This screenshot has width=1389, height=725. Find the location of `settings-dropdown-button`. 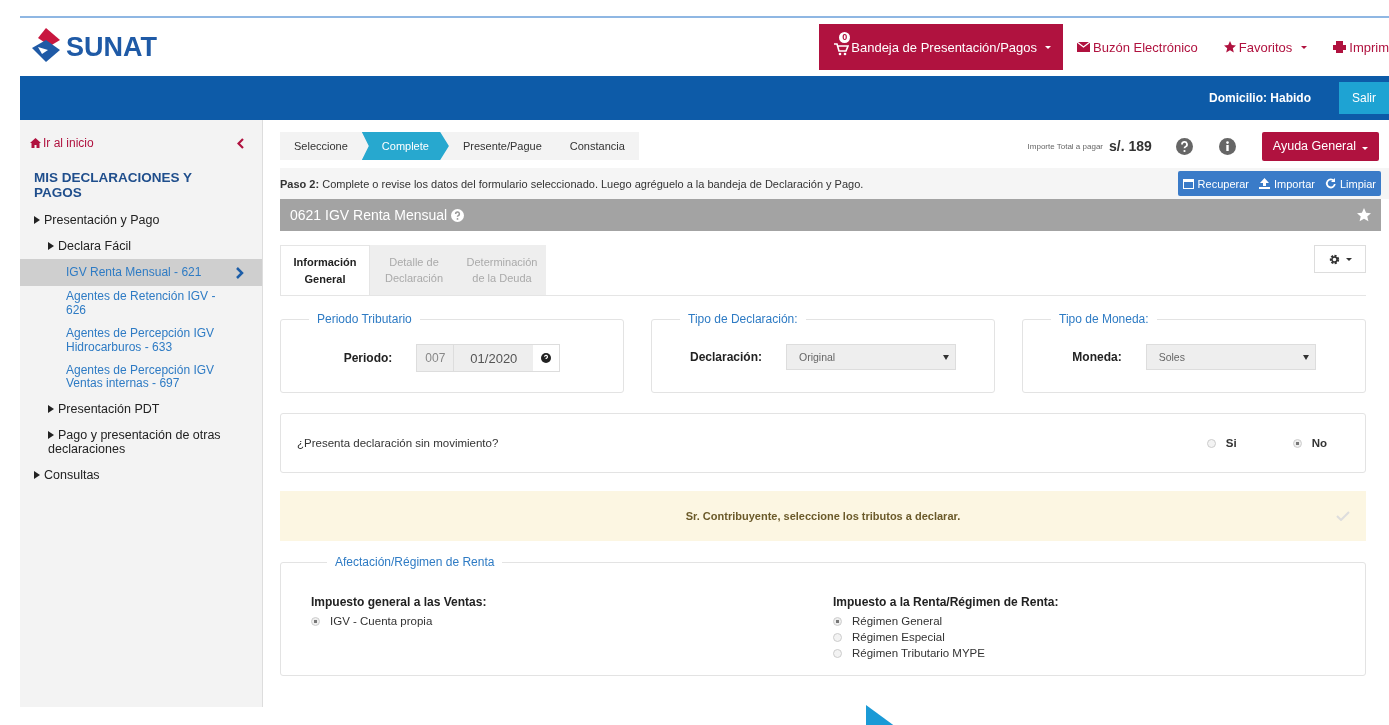

settings-dropdown-button is located at coordinates (1340, 259).